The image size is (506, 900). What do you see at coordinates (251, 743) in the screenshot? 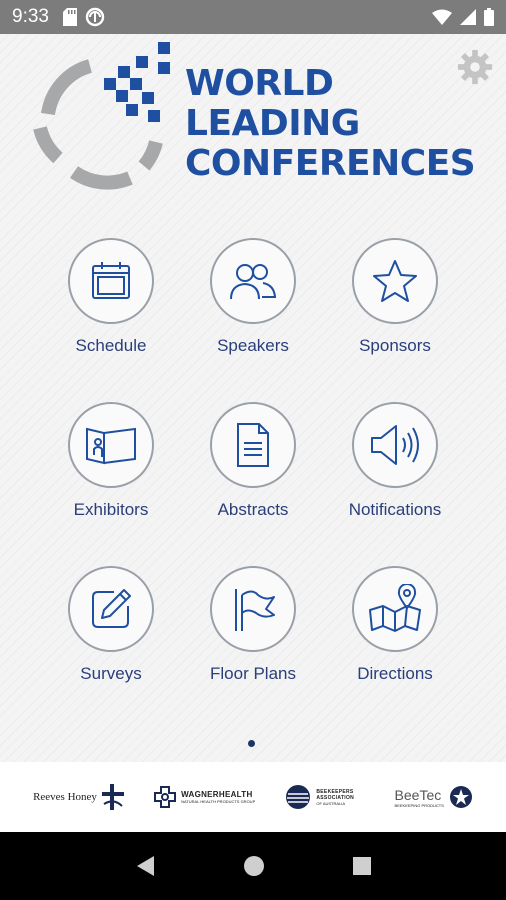
I see `page-indicator-dot` at bounding box center [251, 743].